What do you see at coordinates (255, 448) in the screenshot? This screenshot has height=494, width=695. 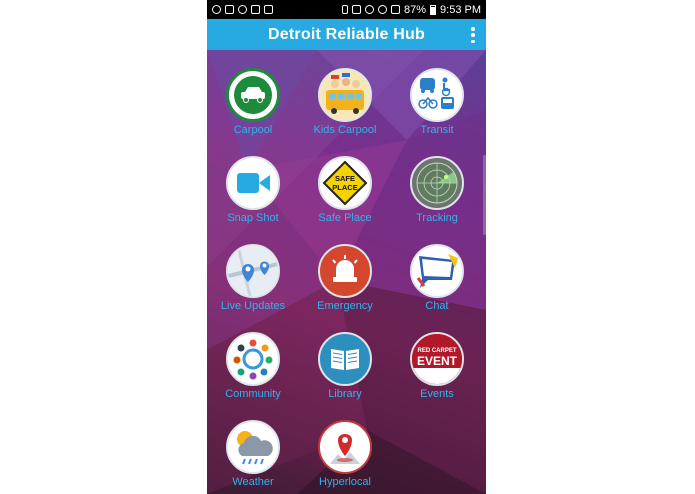 I see `weather-cloud-icon` at bounding box center [255, 448].